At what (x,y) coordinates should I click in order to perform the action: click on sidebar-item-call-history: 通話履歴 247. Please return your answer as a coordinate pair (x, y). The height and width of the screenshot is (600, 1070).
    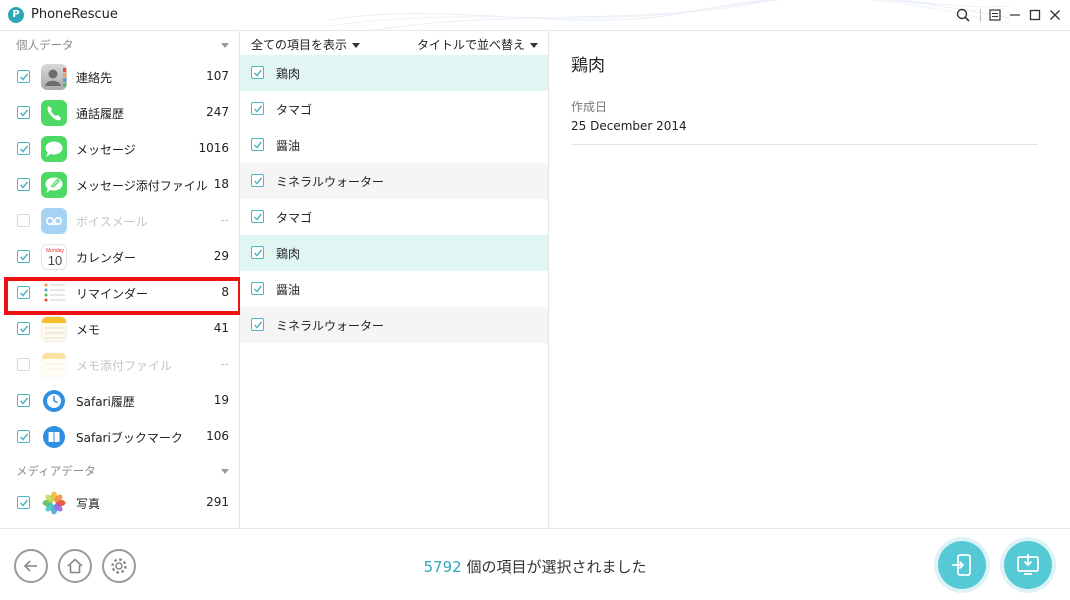
    Looking at the image, I should click on (119, 113).